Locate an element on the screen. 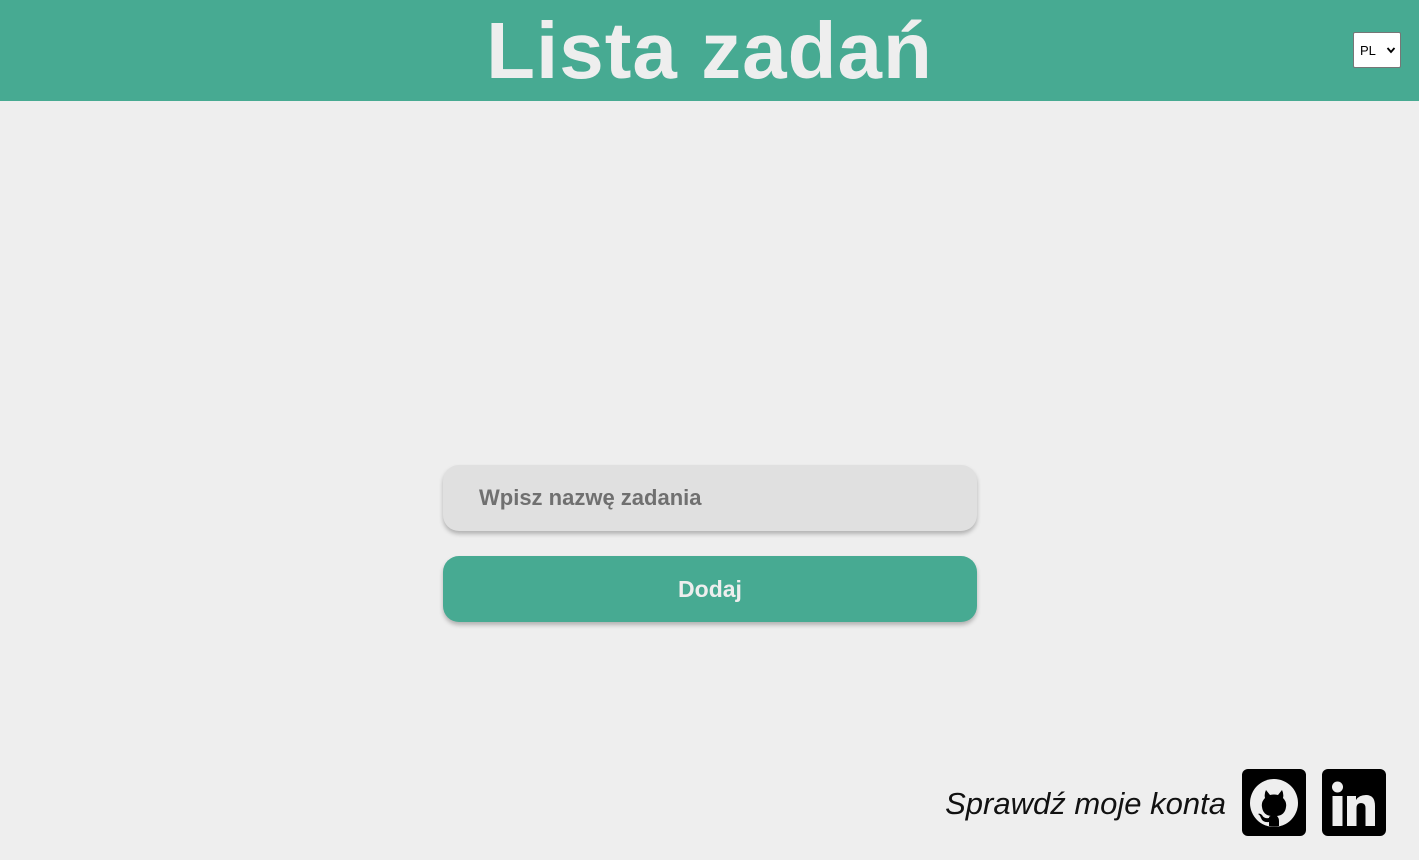 This screenshot has width=1419, height=860. add-task-button-label: Dodaj is located at coordinates (710, 588).